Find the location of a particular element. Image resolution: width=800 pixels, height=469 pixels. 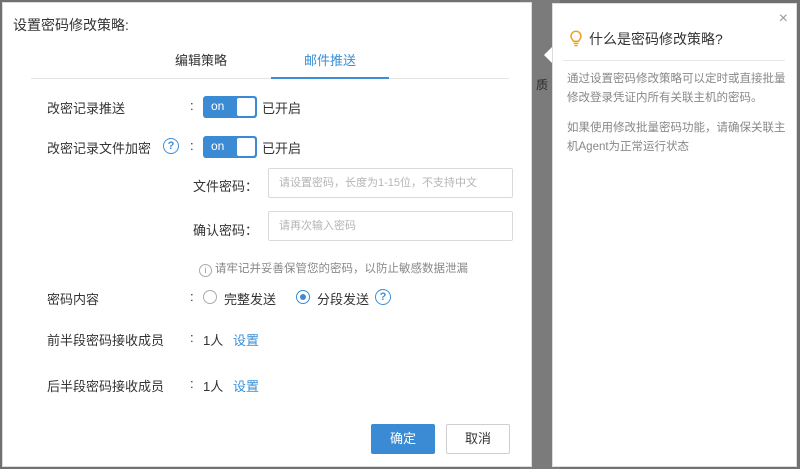

tab-edit-policy: 编辑策略 is located at coordinates (201, 63).